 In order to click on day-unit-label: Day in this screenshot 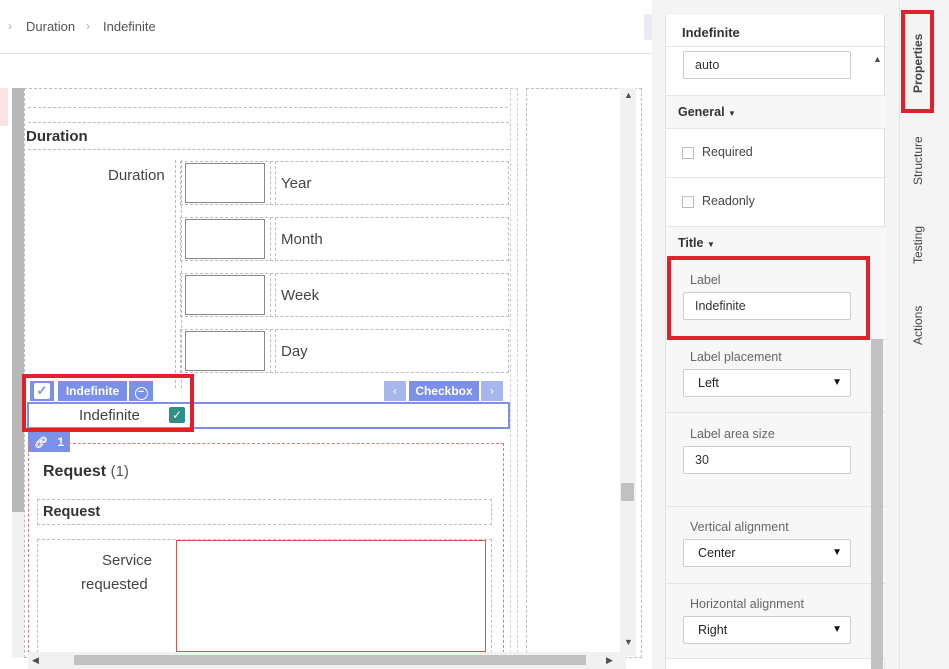, I will do `click(294, 351)`.